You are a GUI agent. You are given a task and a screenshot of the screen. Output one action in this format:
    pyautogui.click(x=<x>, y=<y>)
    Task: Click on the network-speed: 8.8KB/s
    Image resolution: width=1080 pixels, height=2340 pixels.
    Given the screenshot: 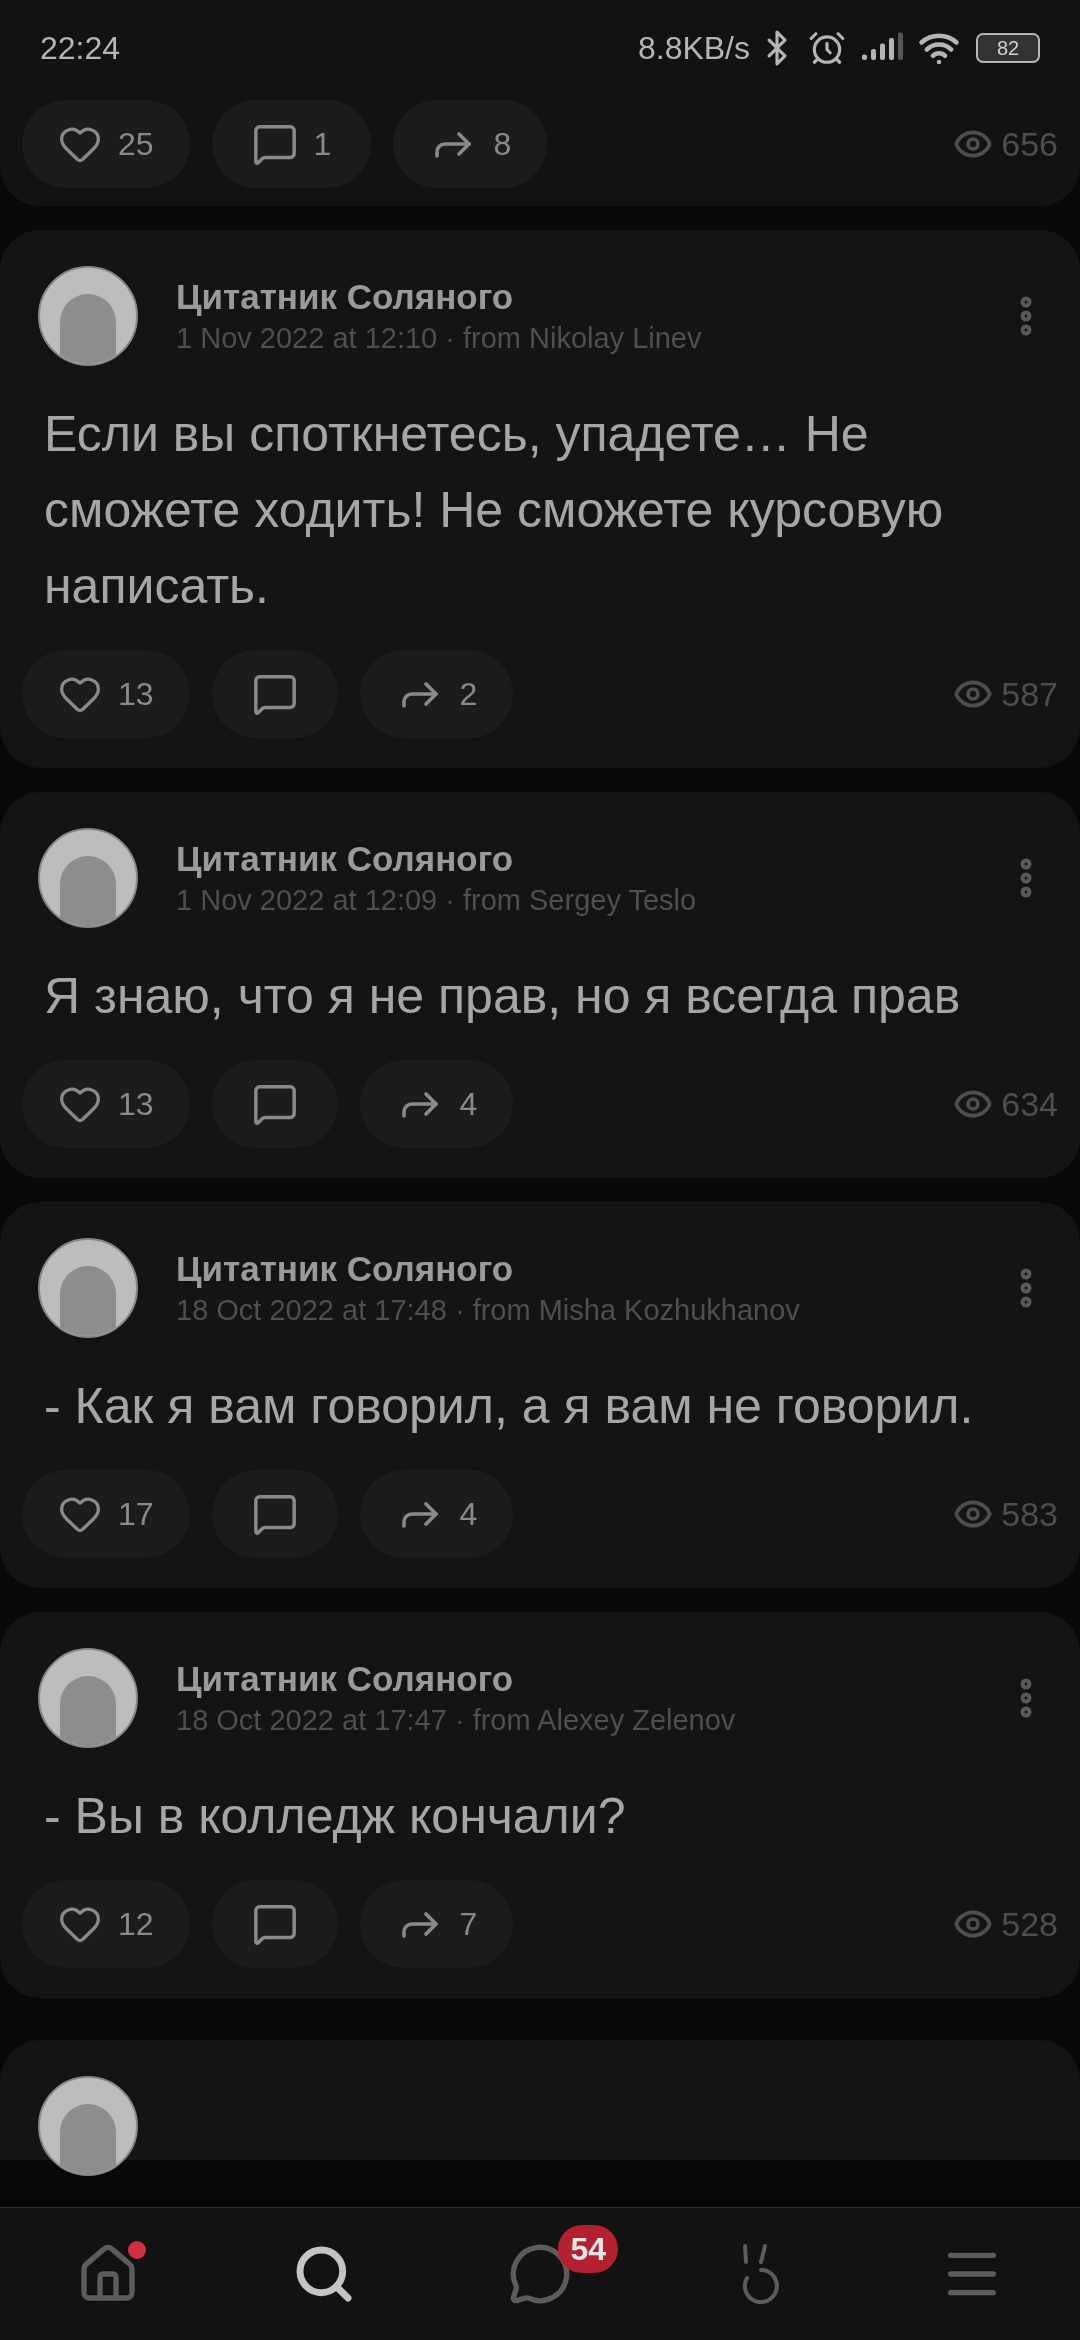 What is the action you would take?
    pyautogui.click(x=693, y=48)
    